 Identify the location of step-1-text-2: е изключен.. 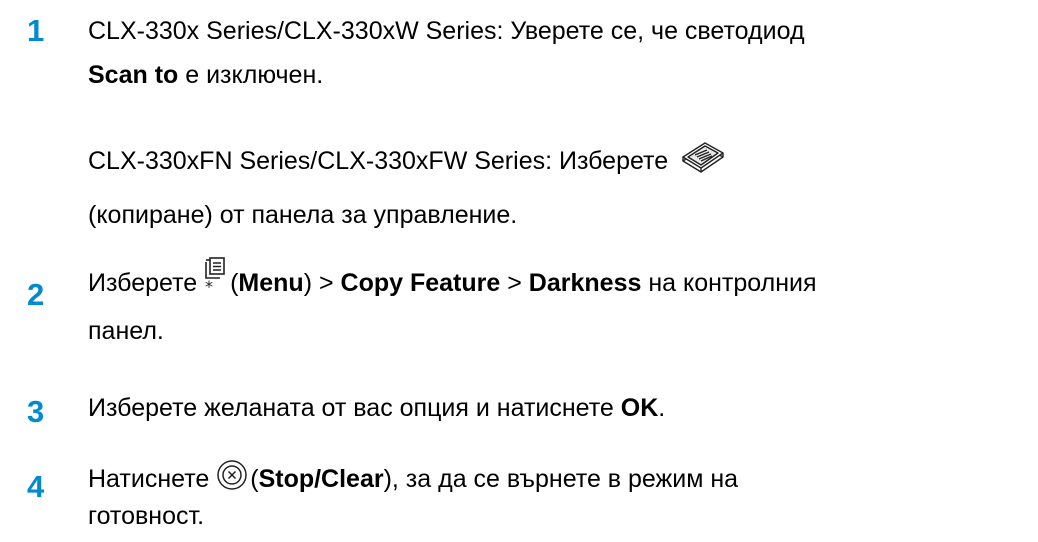
(251, 75).